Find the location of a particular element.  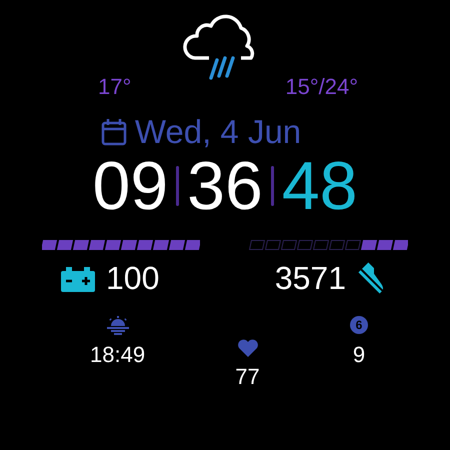

calendar-icon is located at coordinates (113, 132).